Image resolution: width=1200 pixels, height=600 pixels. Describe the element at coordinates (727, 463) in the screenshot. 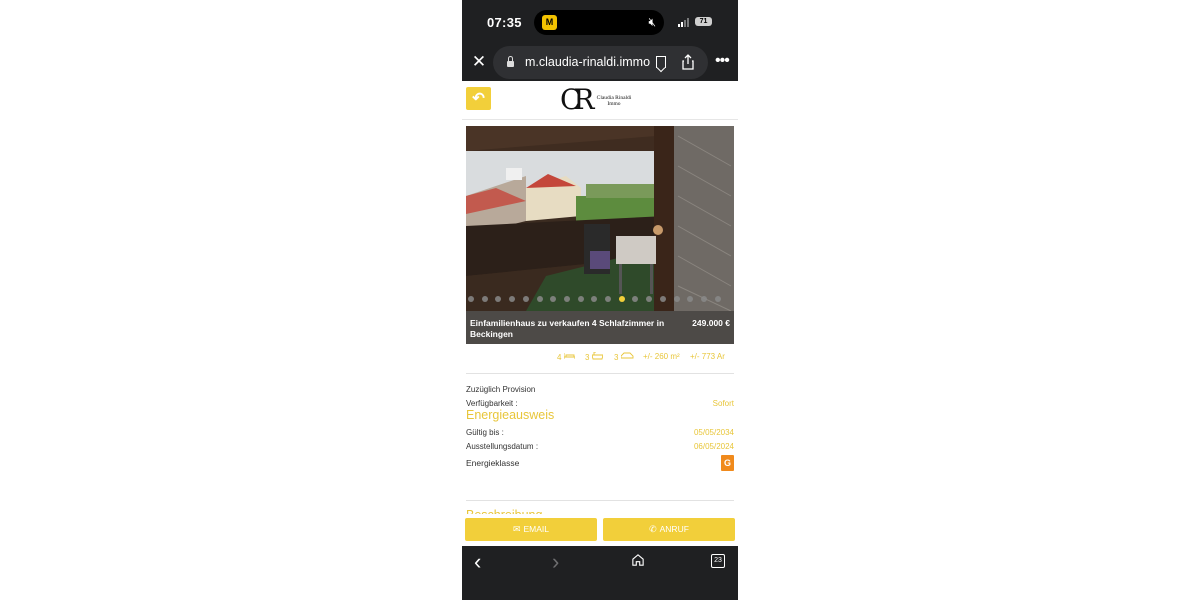

I see `energy-class-badge: G` at that location.